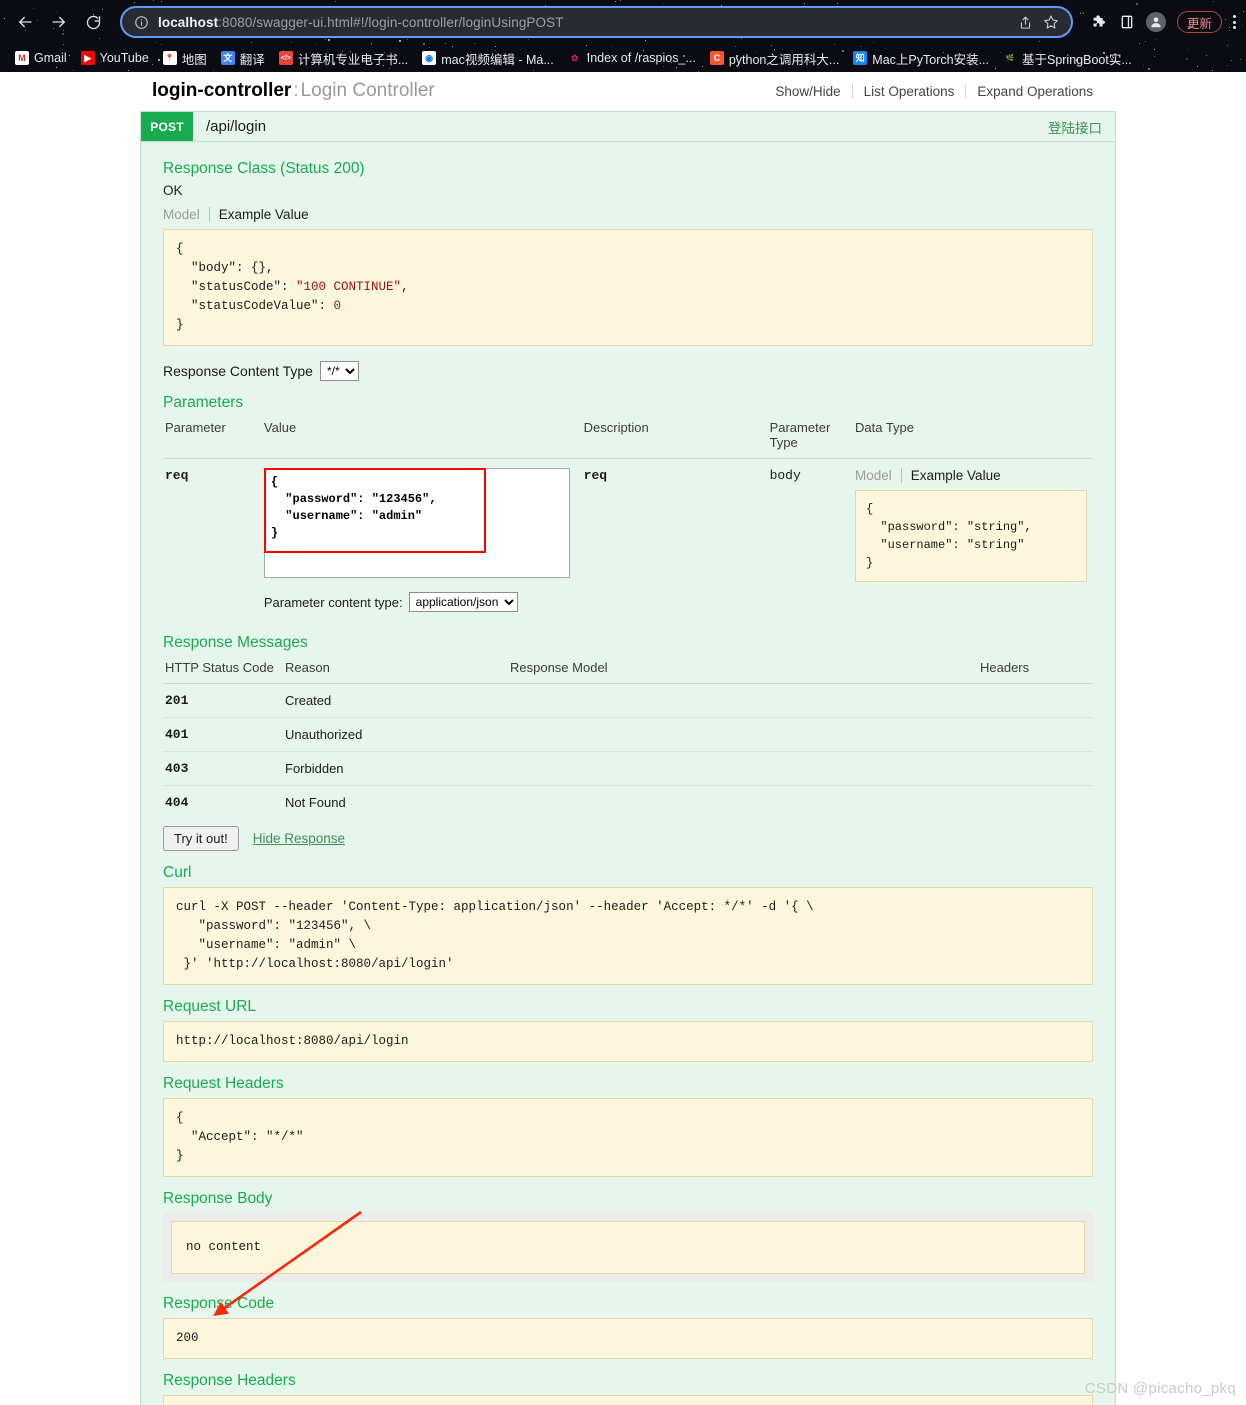 Image resolution: width=1246 pixels, height=1405 pixels. What do you see at coordinates (628, 803) in the screenshot?
I see `table-row: 404 Not Found` at bounding box center [628, 803].